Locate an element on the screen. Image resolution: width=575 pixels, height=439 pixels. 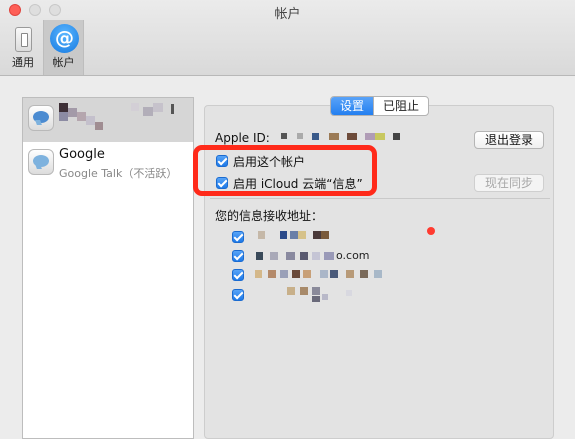
apple-id-label: Apple ID: is located at coordinates (242, 138).